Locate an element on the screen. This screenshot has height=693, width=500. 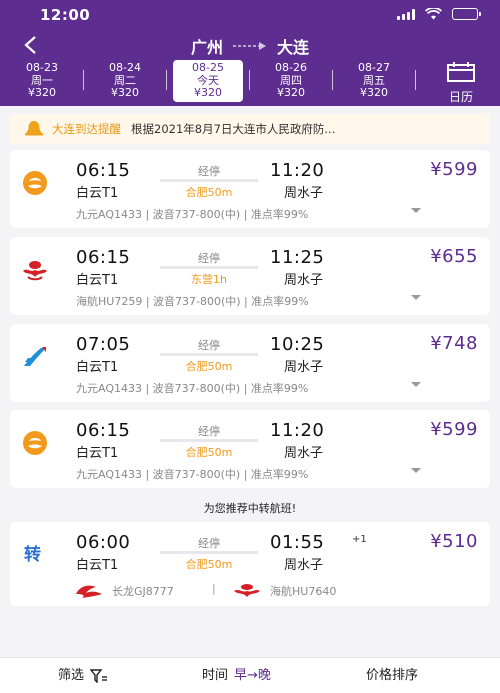
time-sort-button: 时间 早→晚 is located at coordinates (236, 675).